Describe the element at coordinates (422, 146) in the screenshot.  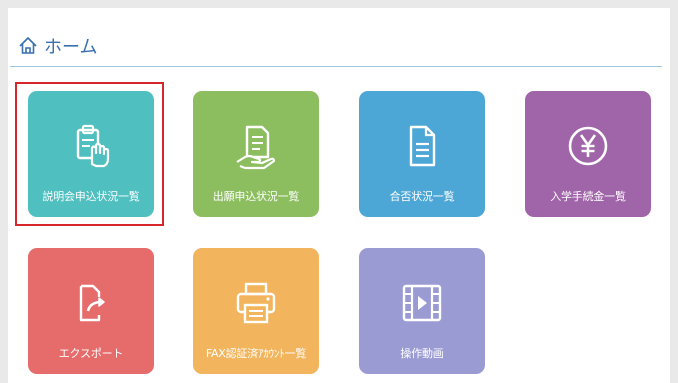
I see `document-icon` at that location.